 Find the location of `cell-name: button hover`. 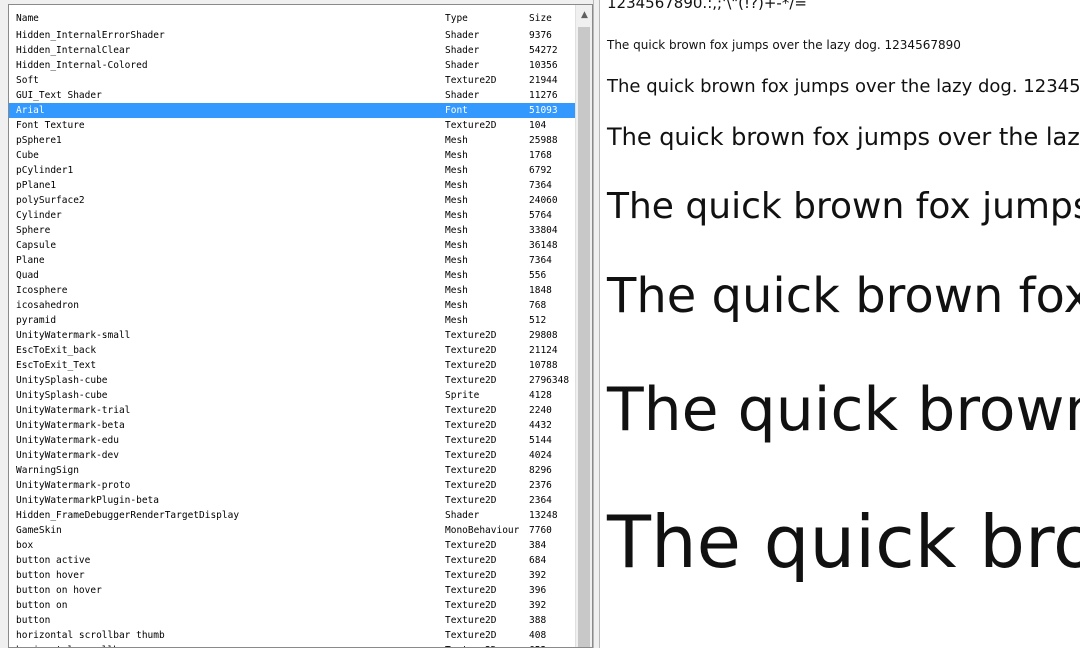

cell-name: button hover is located at coordinates (50, 575).